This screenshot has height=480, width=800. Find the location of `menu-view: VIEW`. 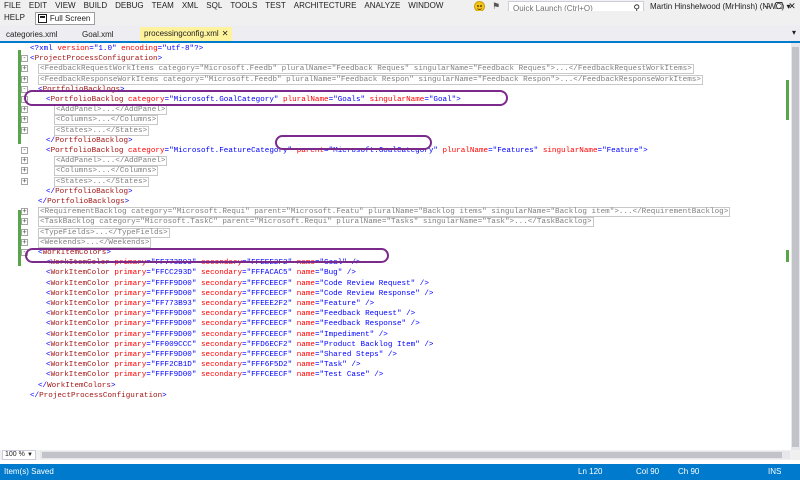

menu-view: VIEW is located at coordinates (65, 5).